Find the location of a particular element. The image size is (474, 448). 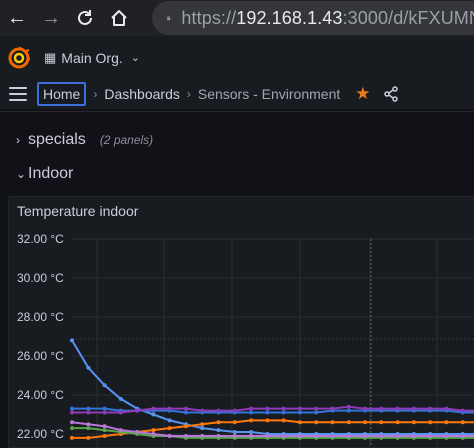

url-text: https://192.168.1.43:3000/d/kFXUMN is located at coordinates (327, 18).